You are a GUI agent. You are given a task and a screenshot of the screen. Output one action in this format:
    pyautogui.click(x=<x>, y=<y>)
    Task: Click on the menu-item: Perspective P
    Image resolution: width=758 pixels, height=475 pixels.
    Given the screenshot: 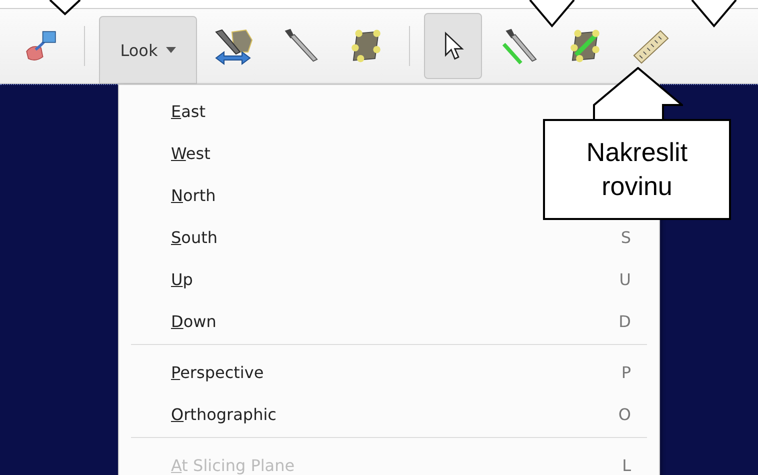 What is the action you would take?
    pyautogui.click(x=389, y=372)
    